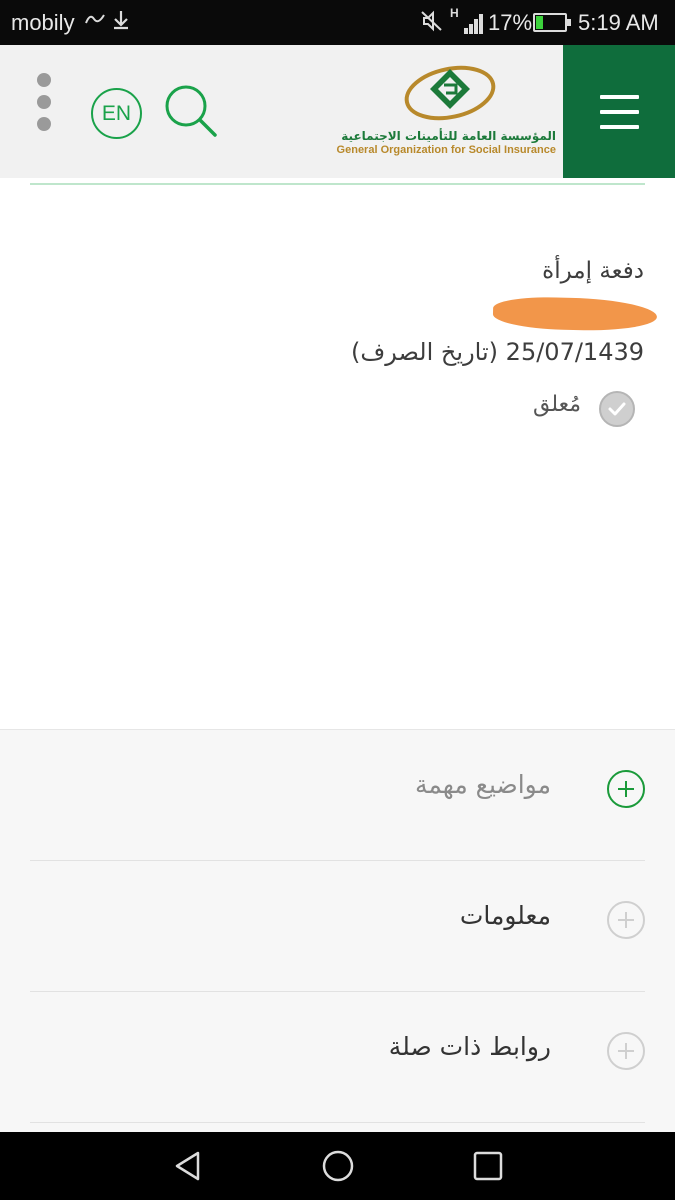 This screenshot has width=675, height=1200. What do you see at coordinates (337, 22) in the screenshot?
I see `status-bar: mobily H 17% 5:19 AM` at bounding box center [337, 22].